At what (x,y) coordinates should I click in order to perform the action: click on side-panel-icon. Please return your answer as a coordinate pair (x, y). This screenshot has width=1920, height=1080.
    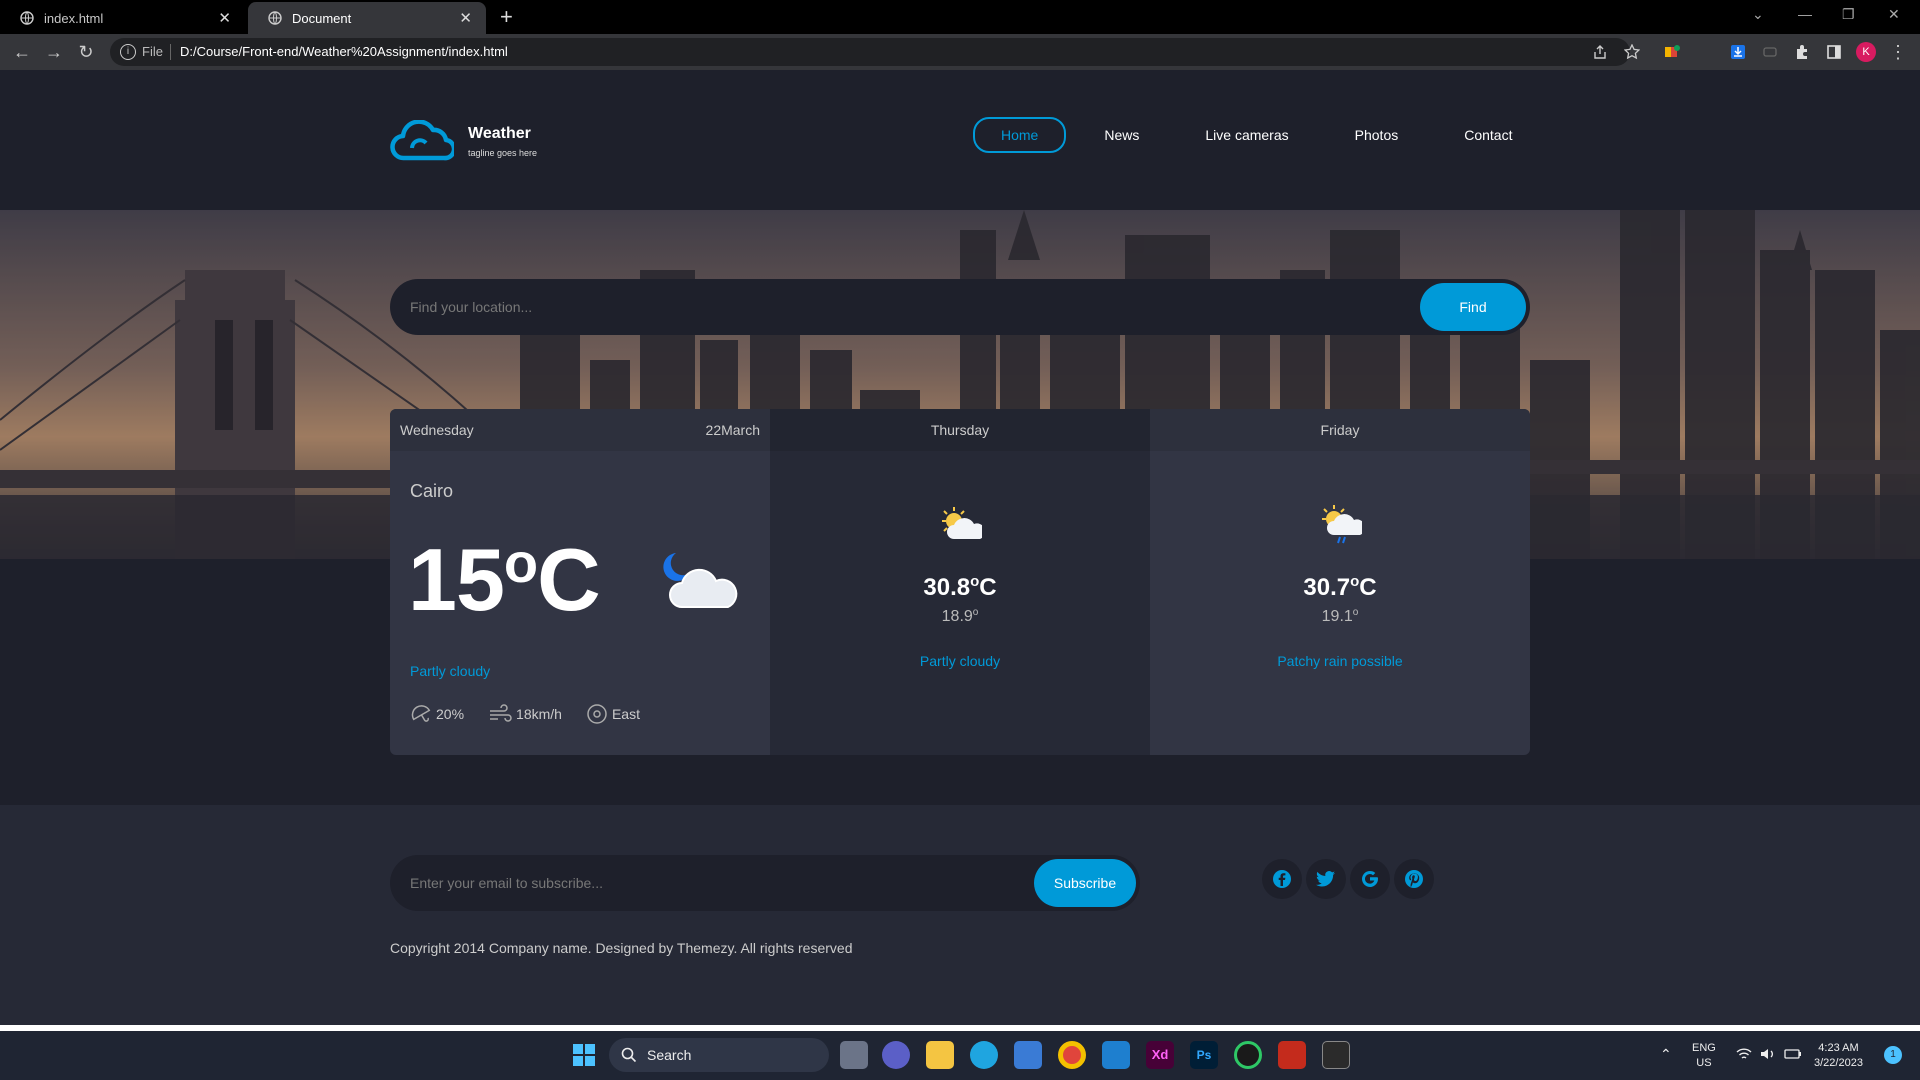
    Looking at the image, I should click on (1834, 52).